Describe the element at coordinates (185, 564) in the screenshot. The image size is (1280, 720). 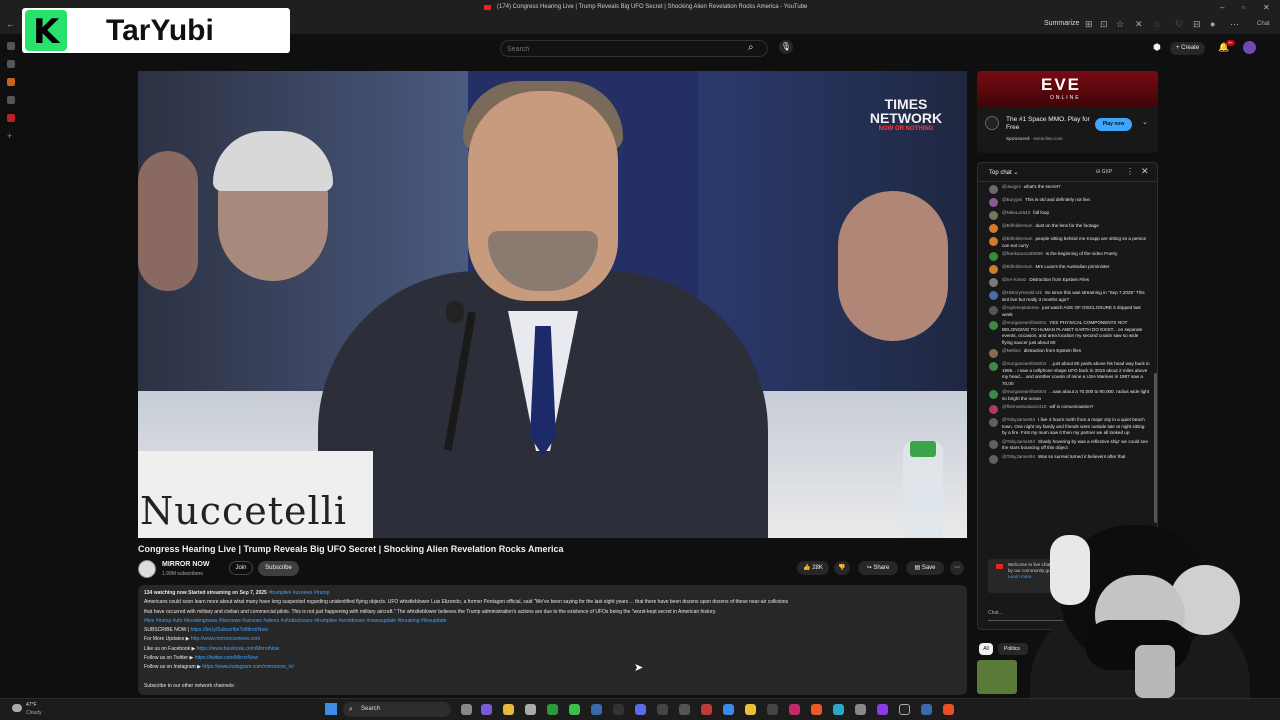
I see `channel-name: MIRROR NOW` at that location.